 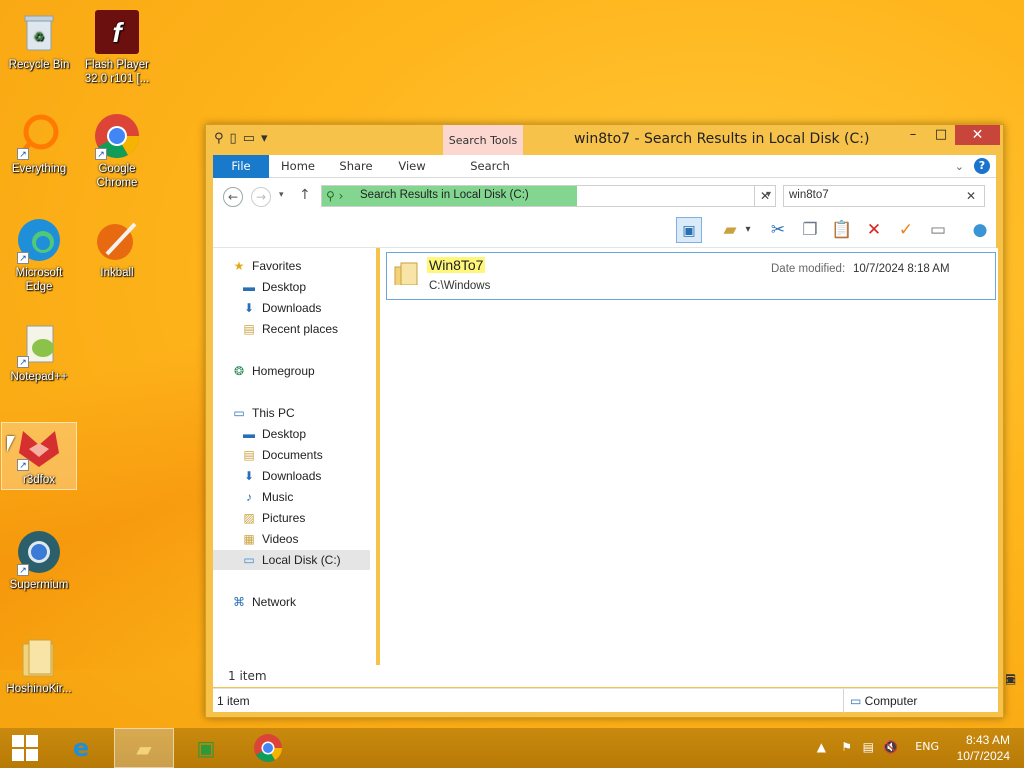 What do you see at coordinates (977, 135) in the screenshot?
I see `close-button: ✕` at bounding box center [977, 135].